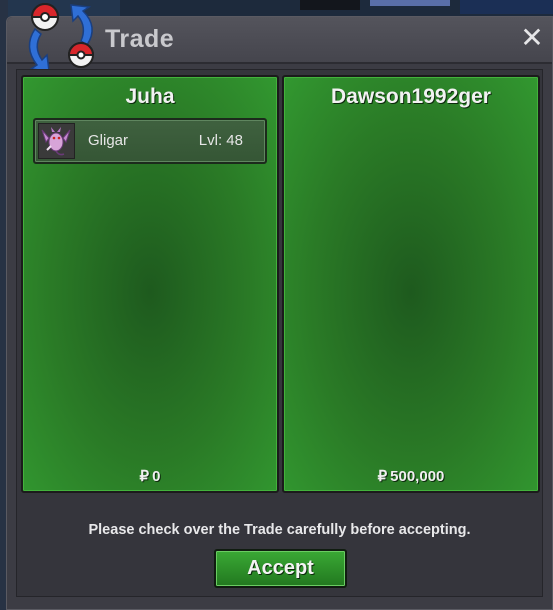 The height and width of the screenshot is (610, 553). What do you see at coordinates (411, 96) in the screenshot?
I see `player-name: Dawson1992ger` at bounding box center [411, 96].